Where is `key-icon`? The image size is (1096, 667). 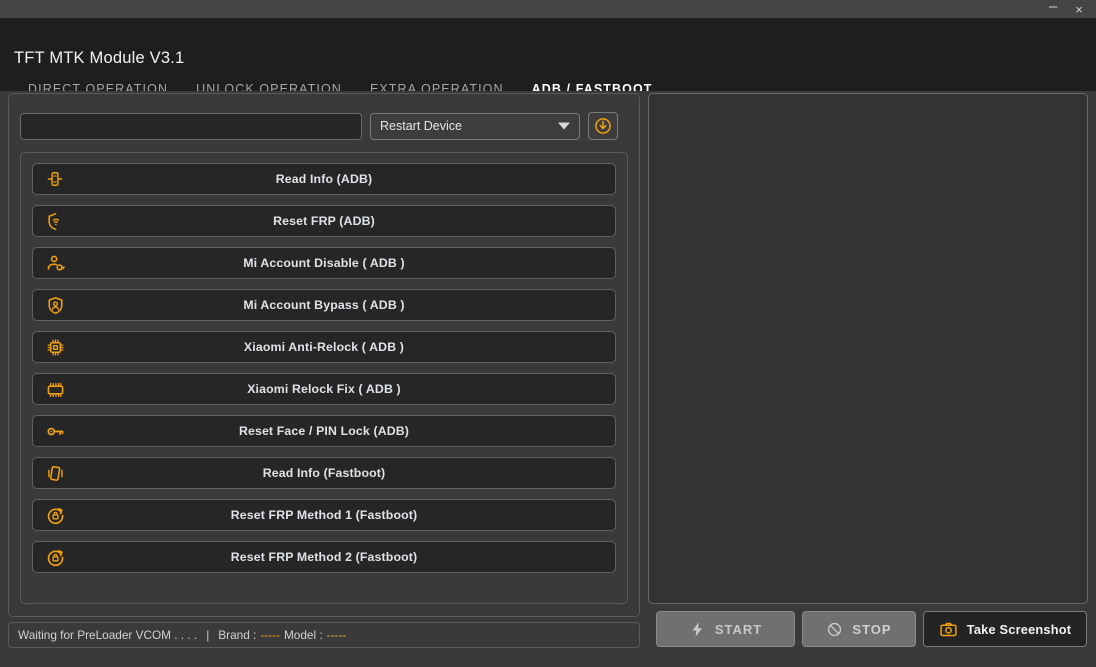 key-icon is located at coordinates (55, 431).